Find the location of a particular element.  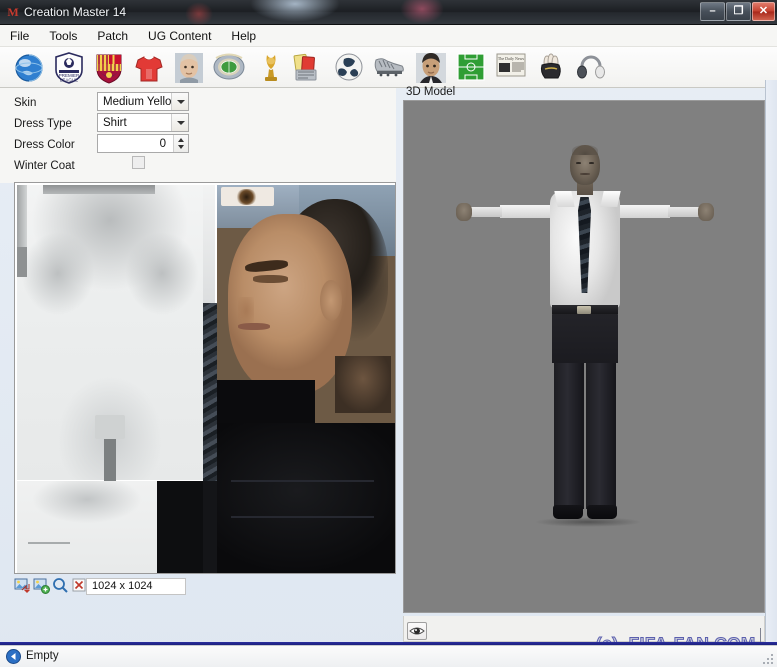

model-preview-toggle-button is located at coordinates (417, 631).